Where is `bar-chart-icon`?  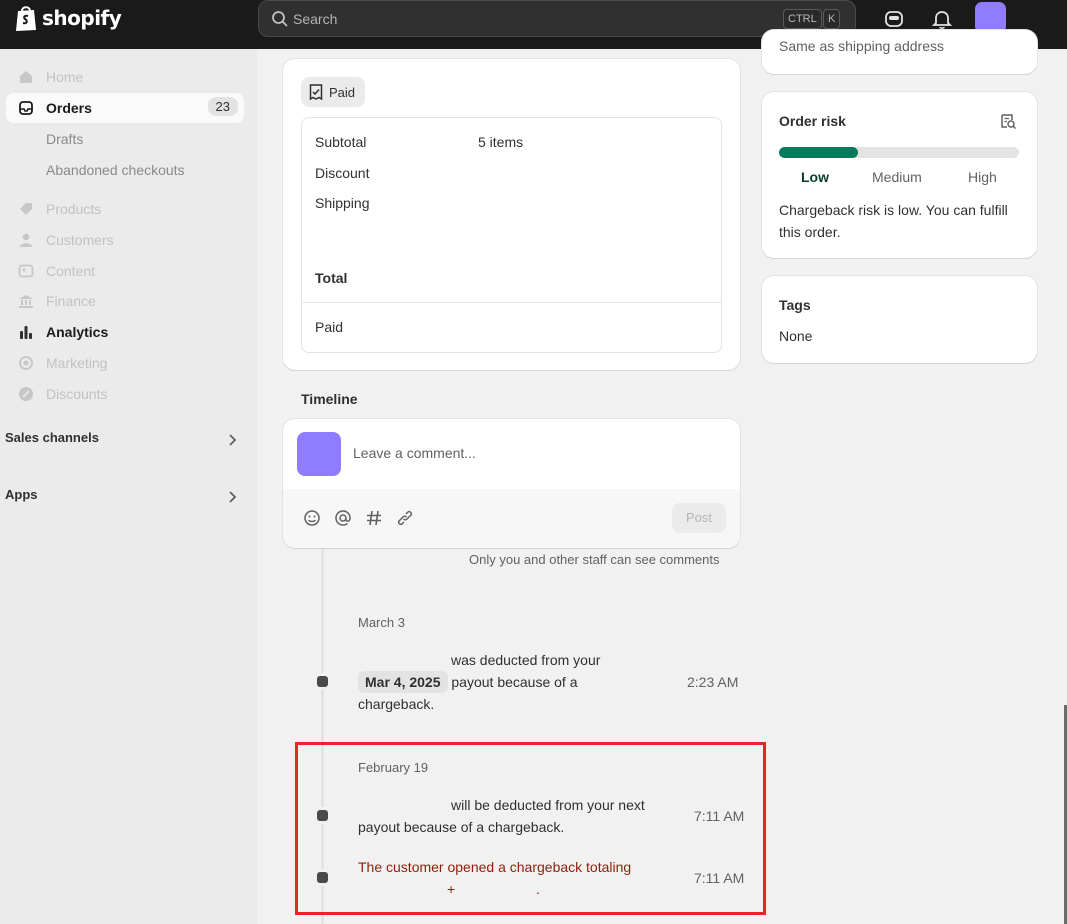
bar-chart-icon is located at coordinates (26, 332).